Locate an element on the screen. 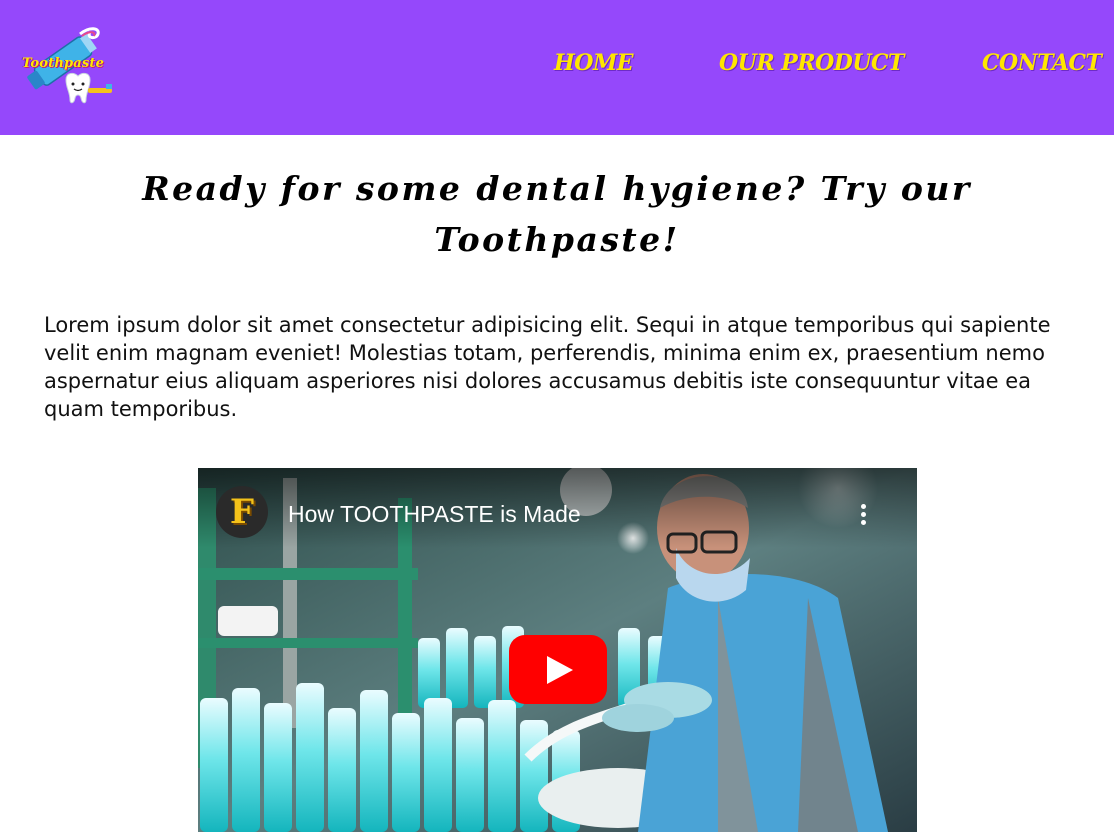 Image resolution: width=1114 pixels, height=832 pixels. main-nav: HOME OUR PRODUCT CONTACT is located at coordinates (557, 65).